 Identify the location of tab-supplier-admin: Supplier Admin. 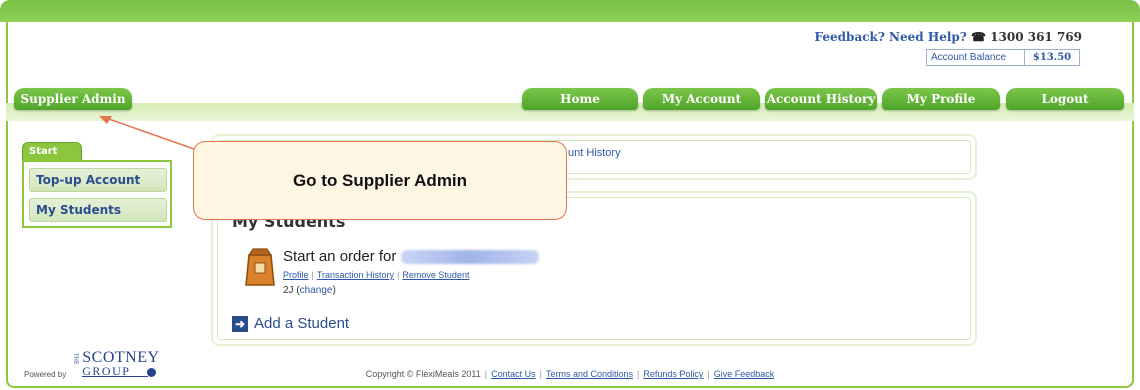
(73, 99).